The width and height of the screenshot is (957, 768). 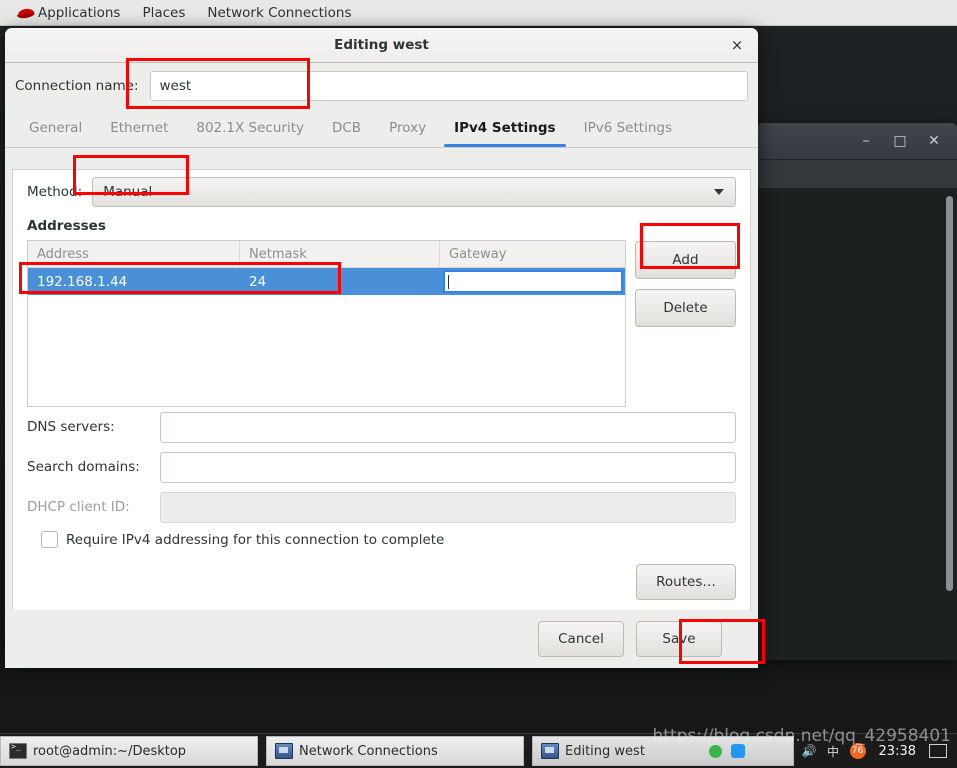 What do you see at coordinates (49, 539) in the screenshot?
I see `require-ipv4-checkbox` at bounding box center [49, 539].